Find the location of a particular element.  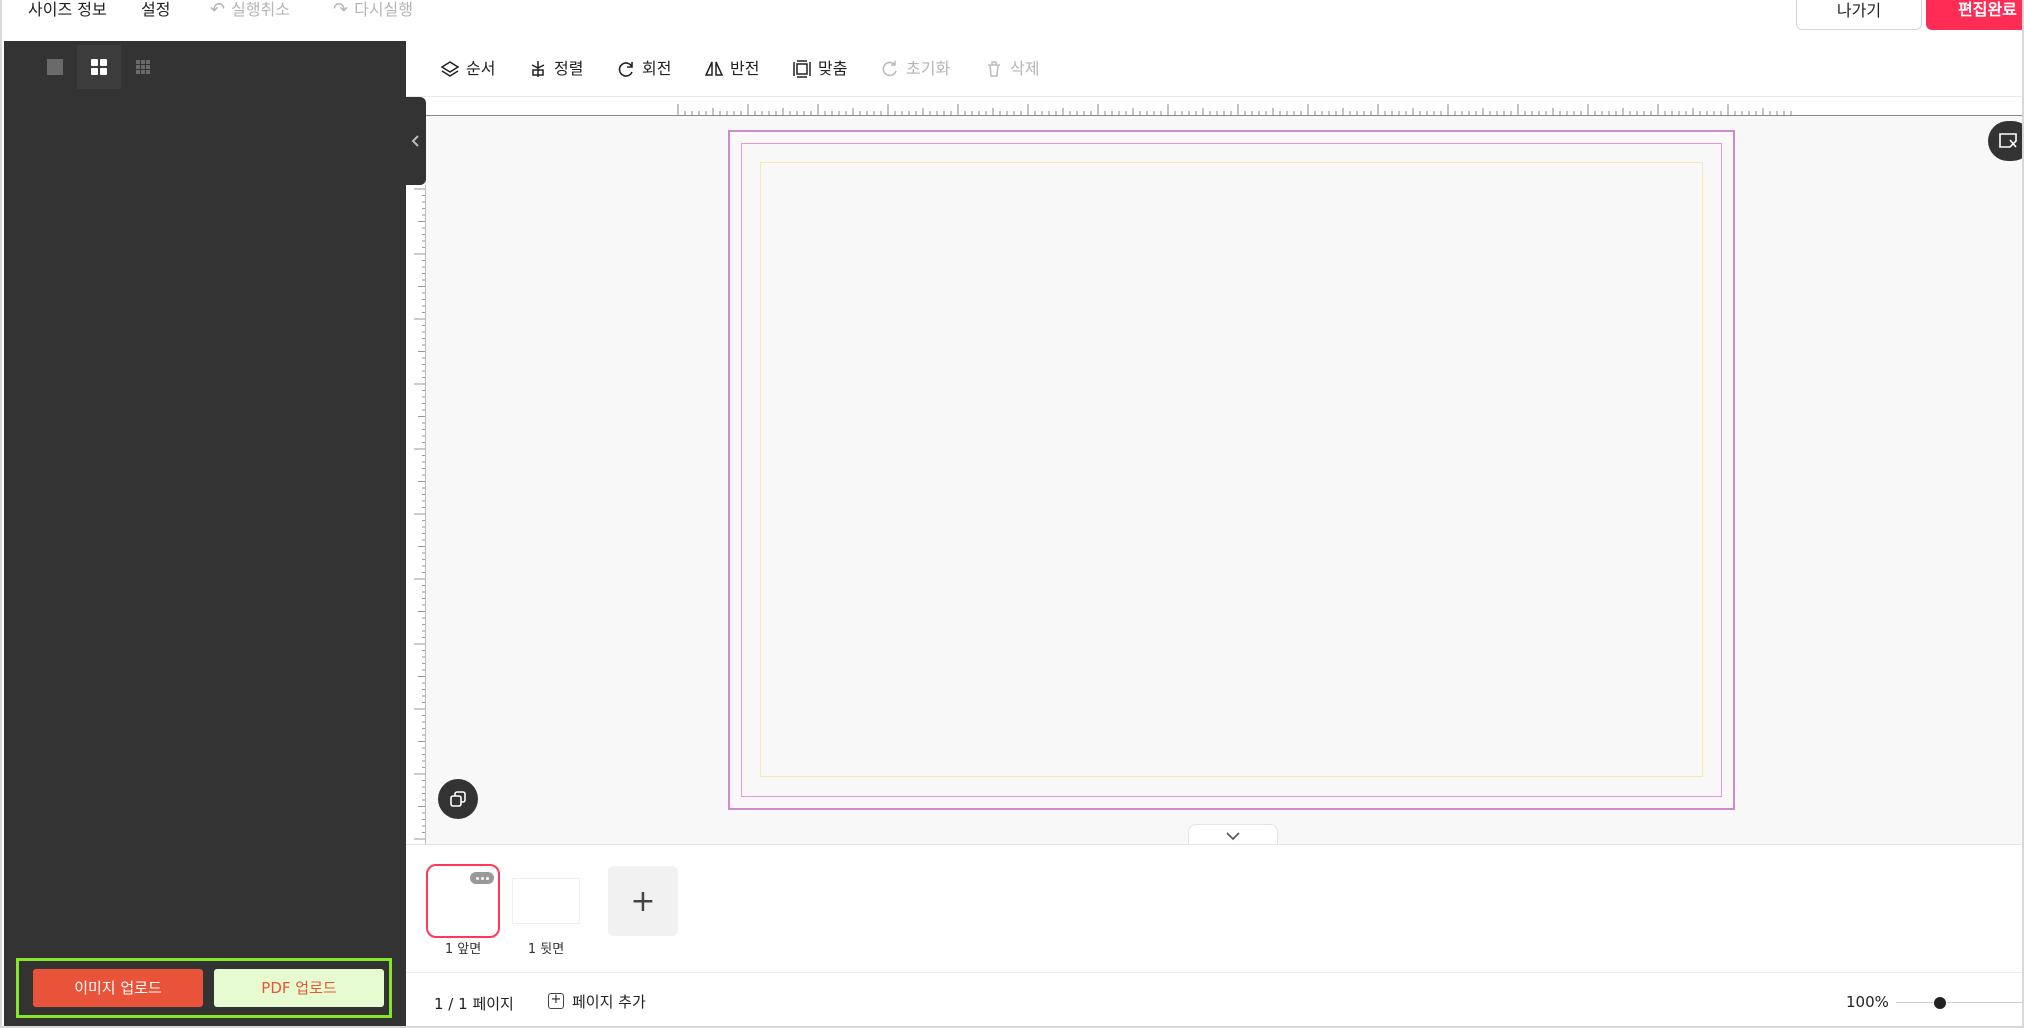

single-square-icon is located at coordinates (55, 67).